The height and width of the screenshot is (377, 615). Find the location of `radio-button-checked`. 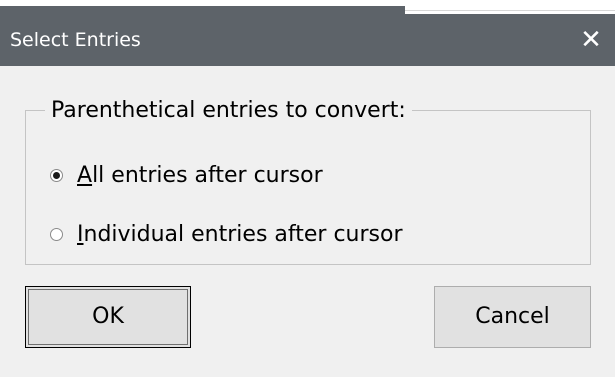

radio-button-checked is located at coordinates (56, 175).